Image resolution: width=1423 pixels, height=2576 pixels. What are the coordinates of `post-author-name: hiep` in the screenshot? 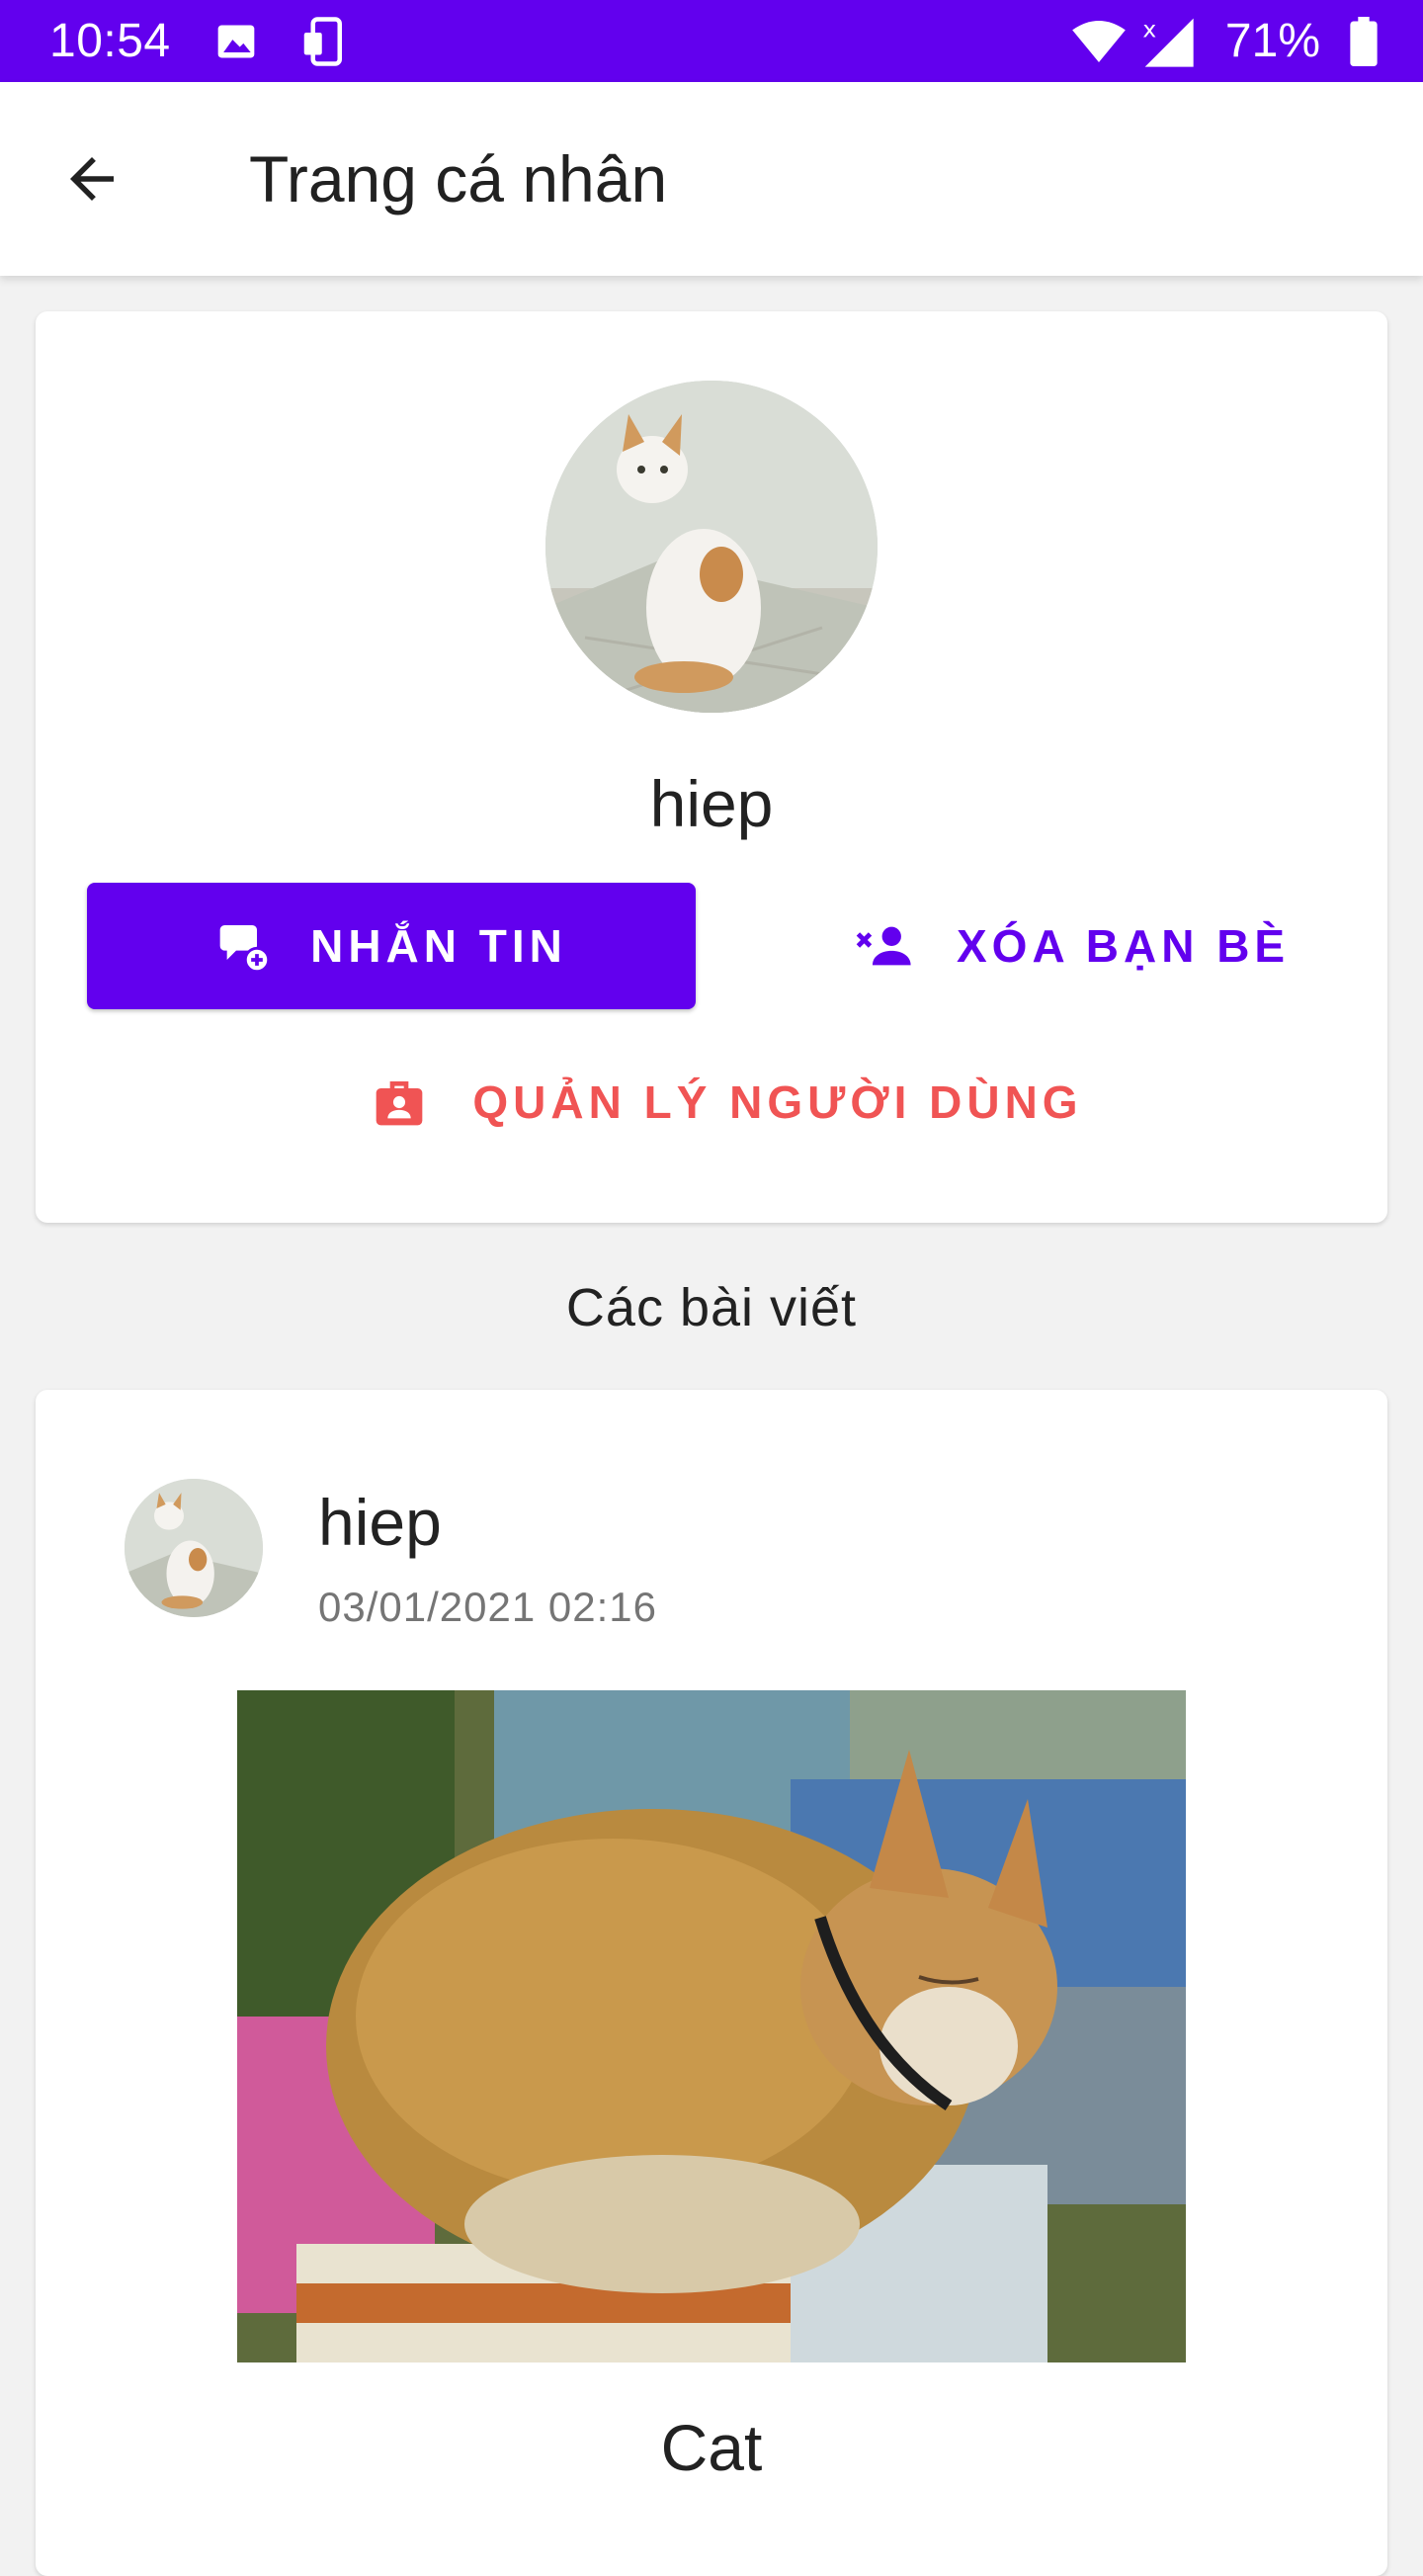 It's located at (380, 1522).